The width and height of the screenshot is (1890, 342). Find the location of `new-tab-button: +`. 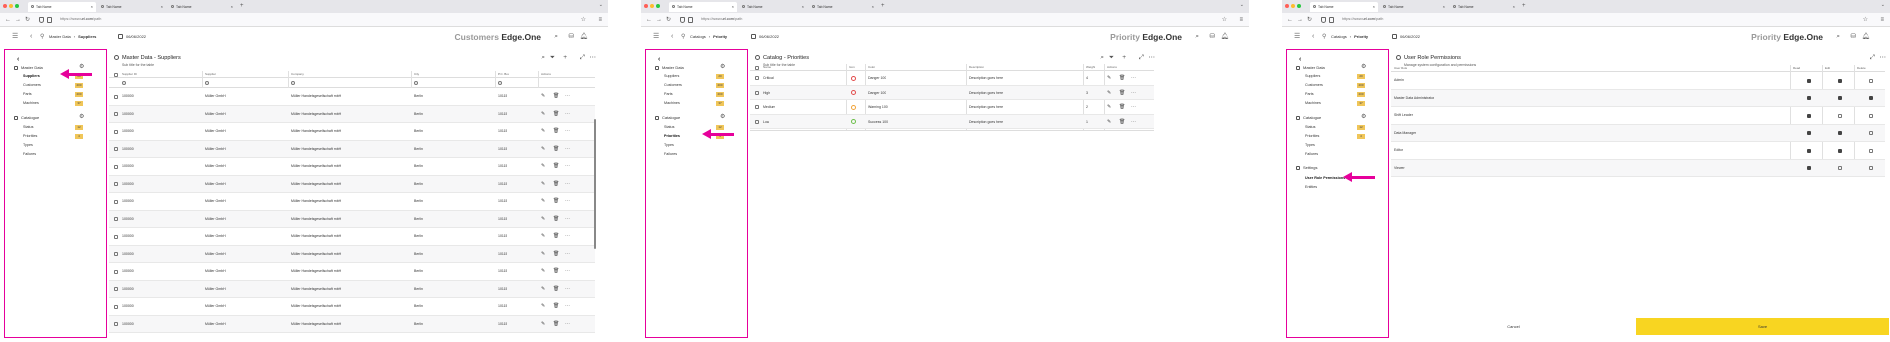

new-tab-button: + is located at coordinates (883, 6).